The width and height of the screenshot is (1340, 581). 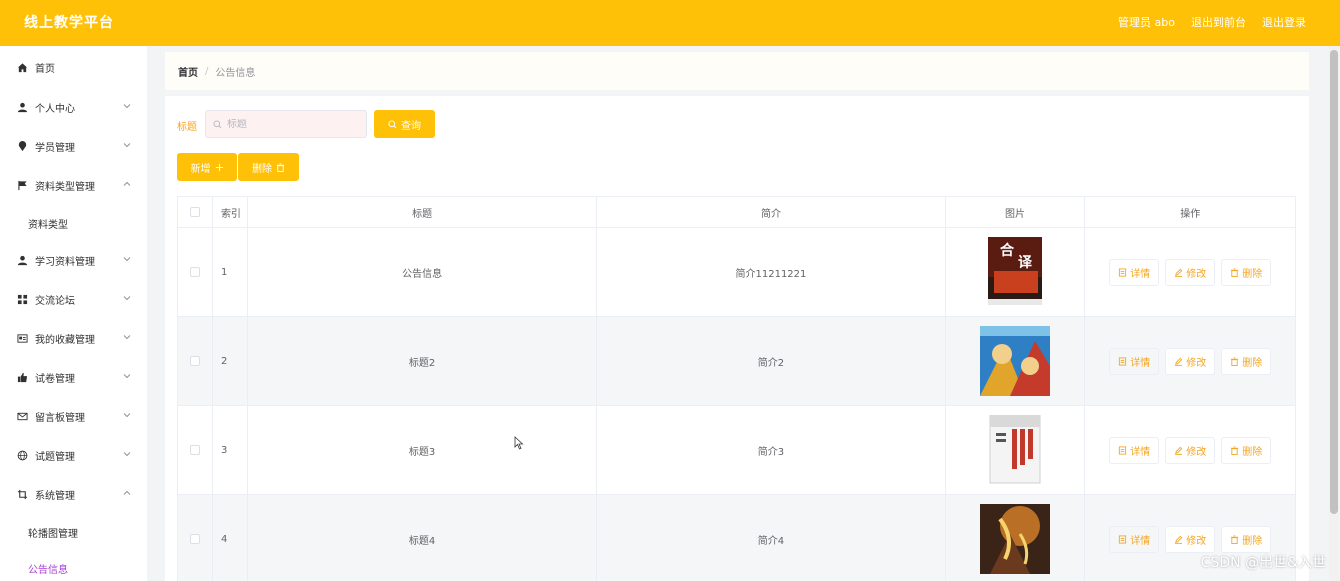 I want to click on breadcrumb: 首页 / 公告信息, so click(x=737, y=71).